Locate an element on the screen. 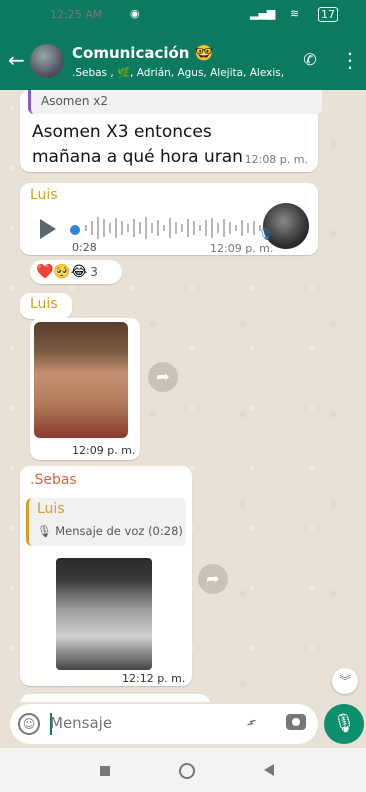 This screenshot has height=792, width=366. voice-duration: 0:28 is located at coordinates (84, 247).